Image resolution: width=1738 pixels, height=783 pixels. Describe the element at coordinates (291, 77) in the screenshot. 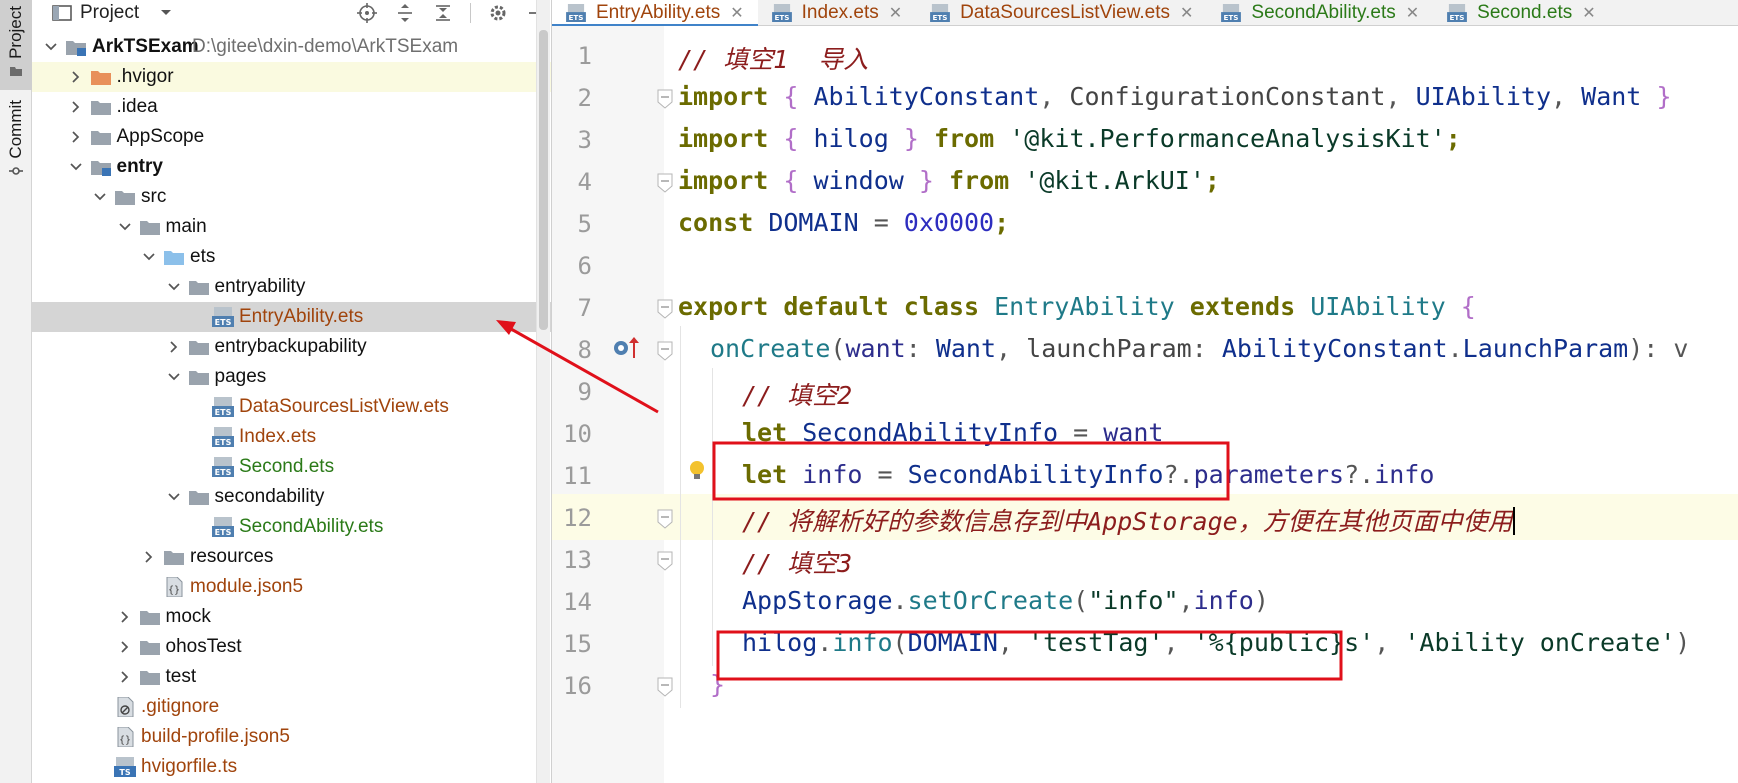

I see `tree-item: .hvigor` at that location.